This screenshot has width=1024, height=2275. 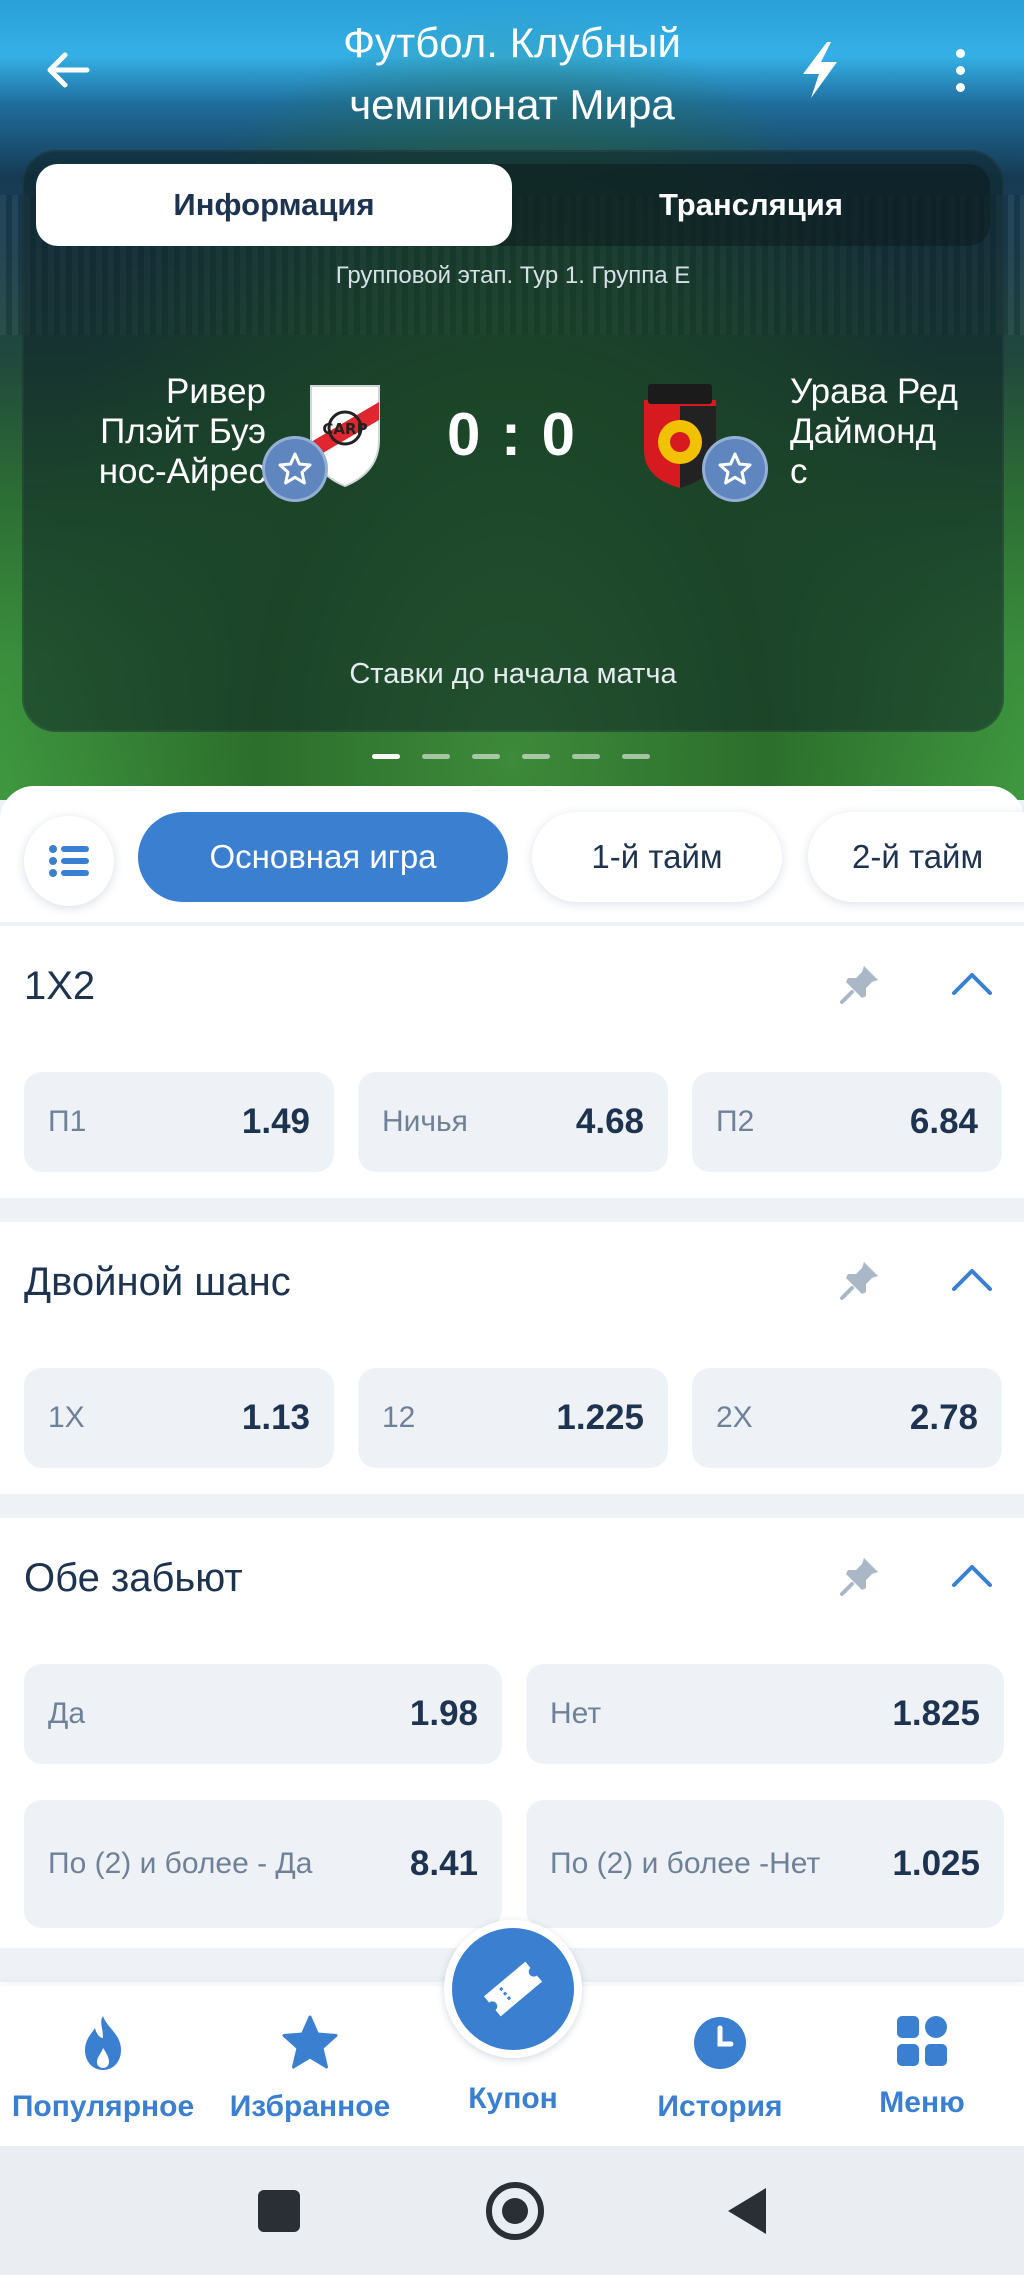 What do you see at coordinates (263, 1714) in the screenshot?
I see `odd-button: Да 1.98` at bounding box center [263, 1714].